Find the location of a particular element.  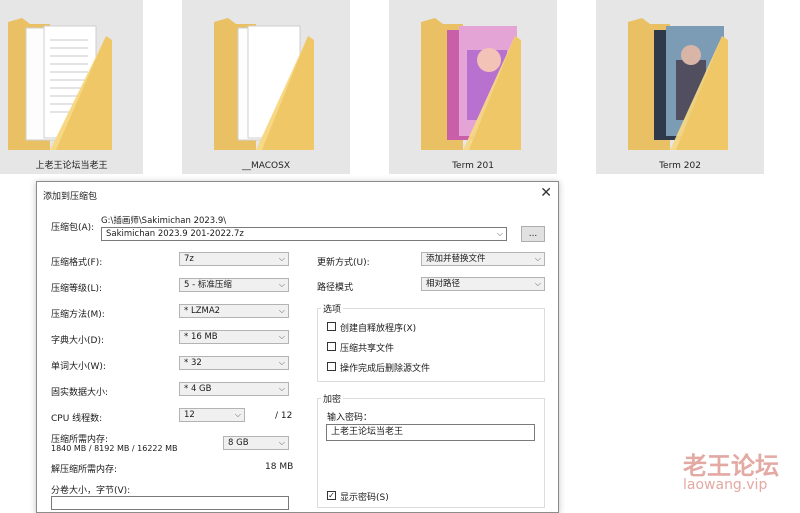

folder-tile-3: Term 201 is located at coordinates (473, 87).